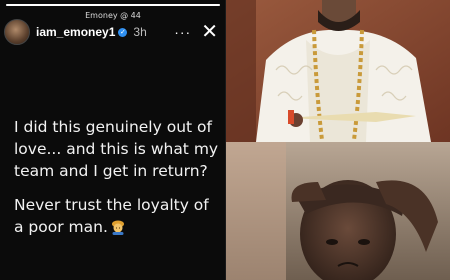  I want to click on caption-line-2: Never trust the loyalty of a poor man., so click(116, 216).